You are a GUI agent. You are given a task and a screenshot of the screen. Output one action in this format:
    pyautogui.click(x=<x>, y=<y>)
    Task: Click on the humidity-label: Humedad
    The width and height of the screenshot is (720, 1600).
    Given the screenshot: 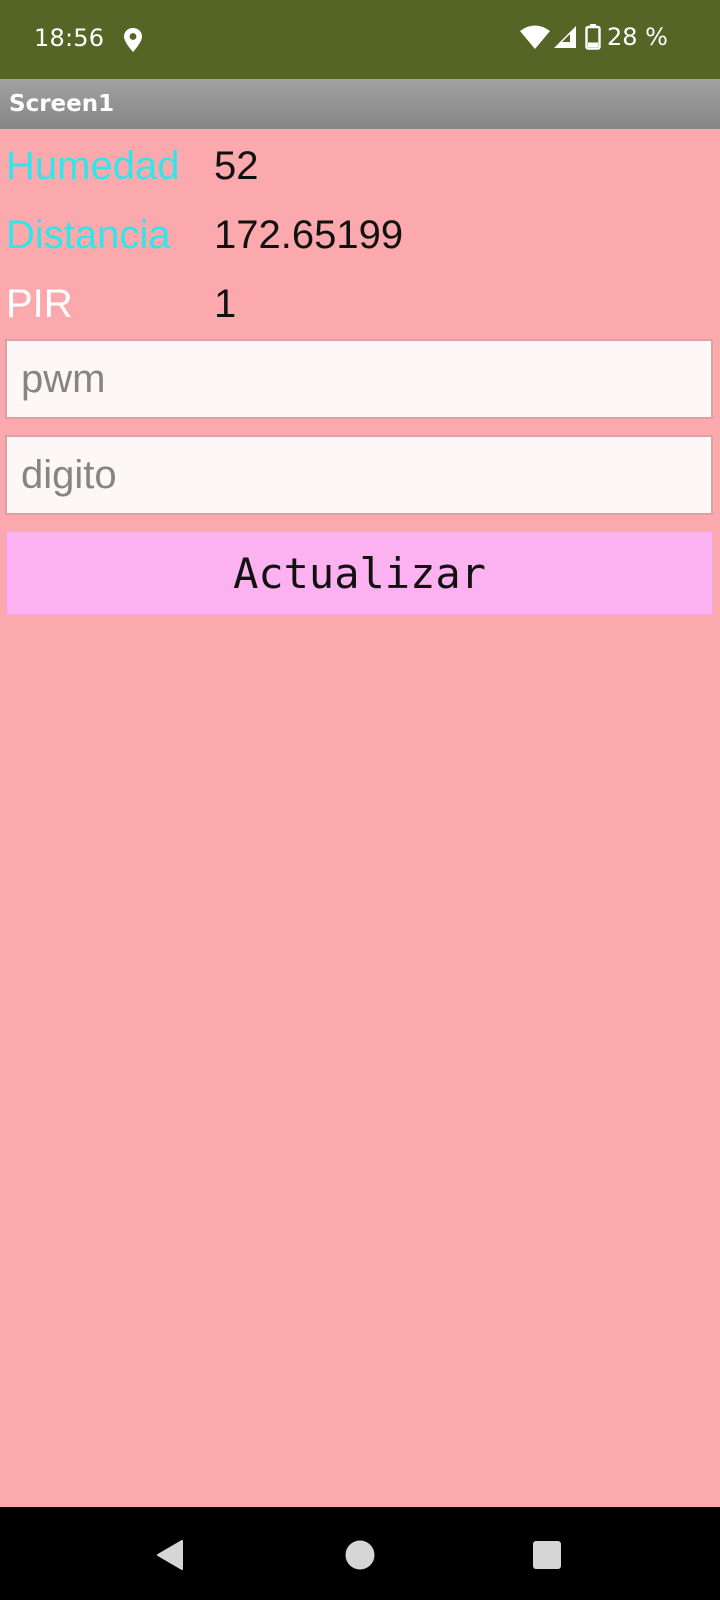 What is the action you would take?
    pyautogui.click(x=93, y=166)
    